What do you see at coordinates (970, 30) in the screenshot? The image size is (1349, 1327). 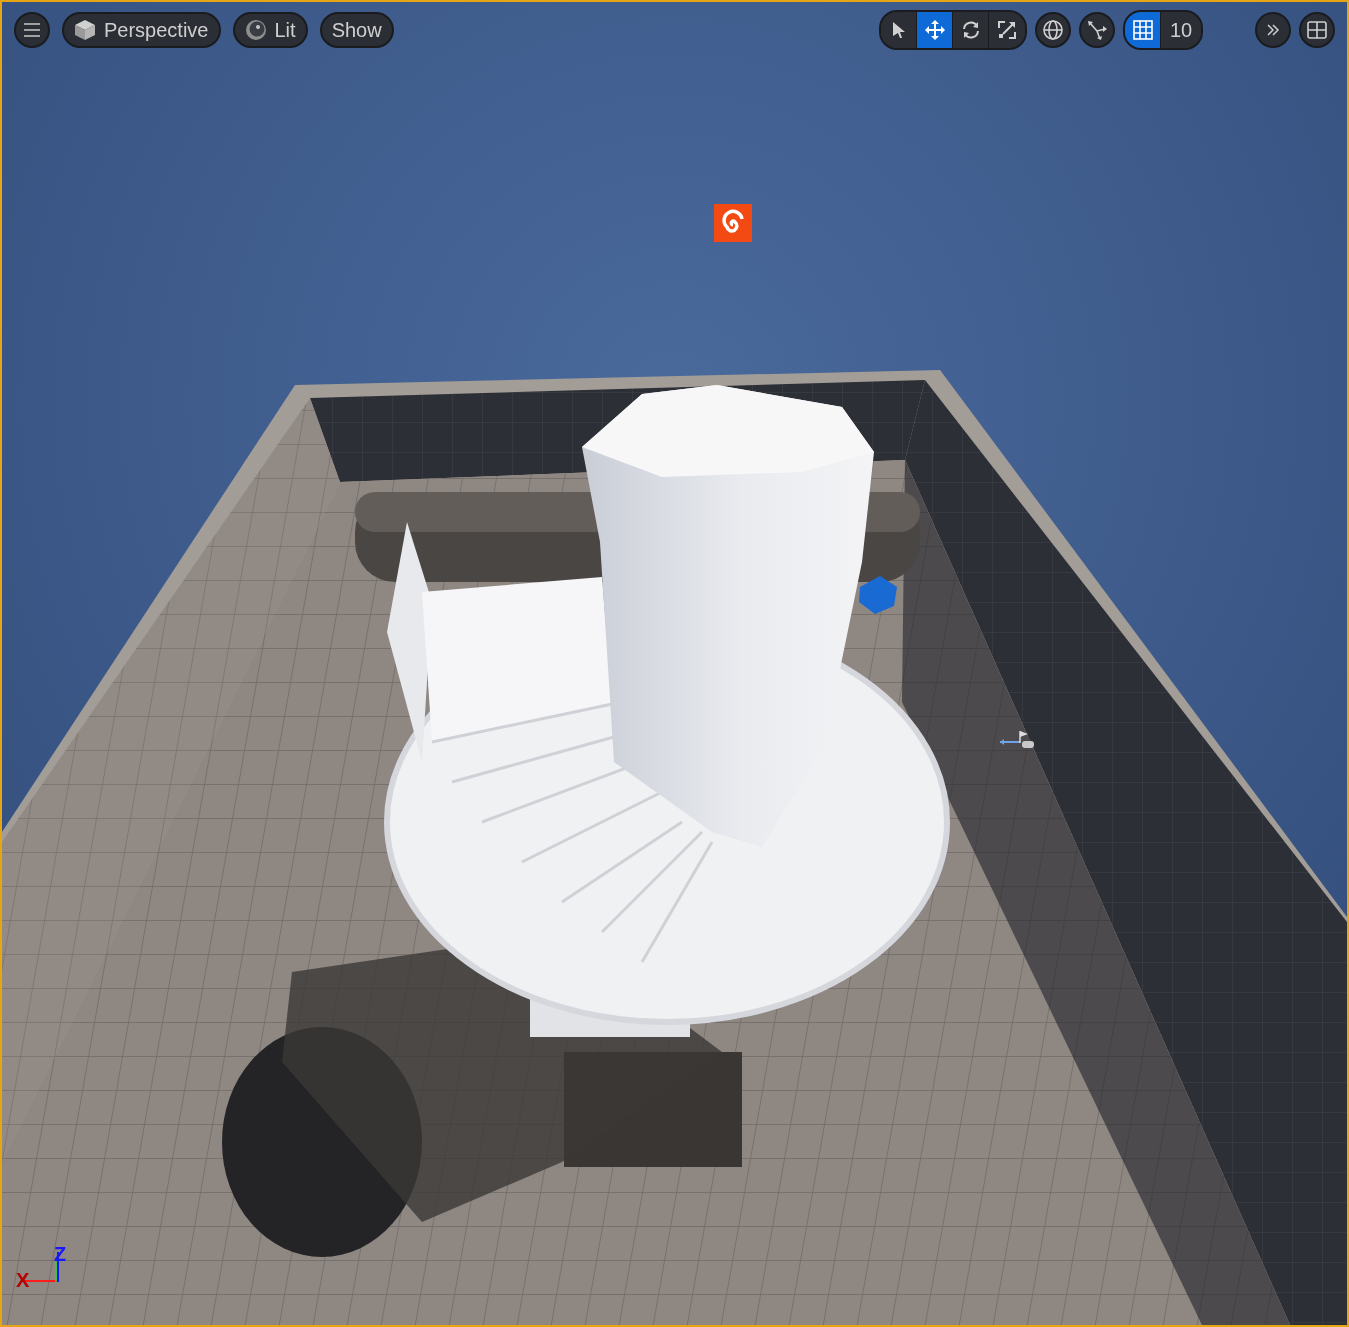 I see `rotate-icon` at bounding box center [970, 30].